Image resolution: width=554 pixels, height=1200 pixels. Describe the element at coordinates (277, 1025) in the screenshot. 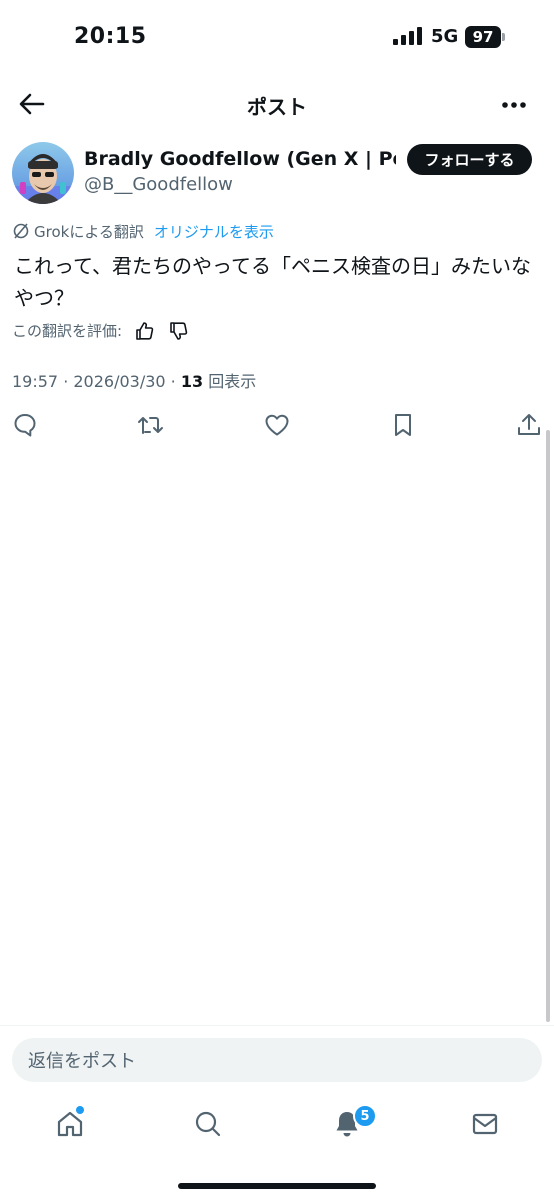

I see `divider` at that location.